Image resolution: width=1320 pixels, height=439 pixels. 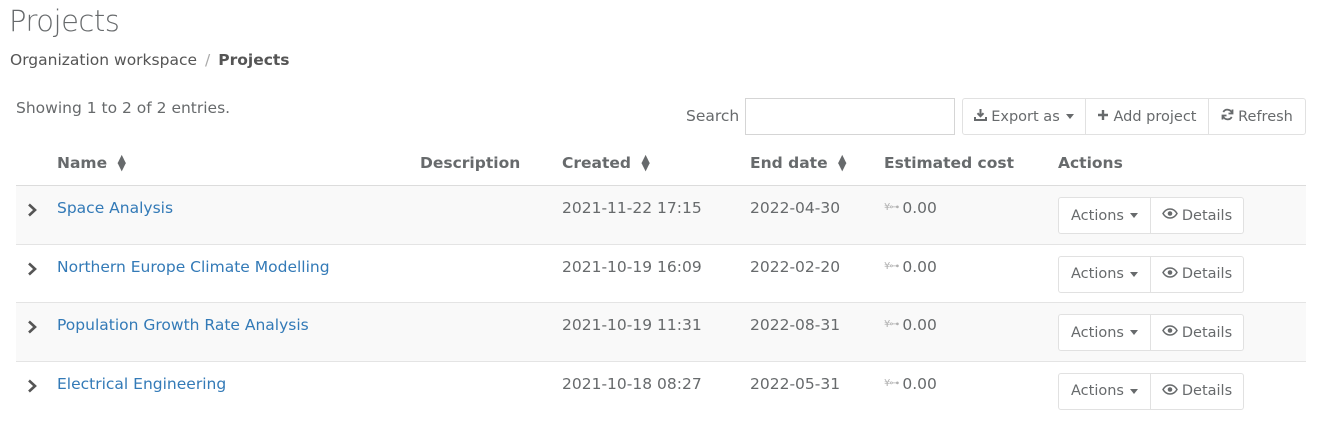 I want to click on project-created-cell: 2021-10-19 11:31, so click(x=632, y=325).